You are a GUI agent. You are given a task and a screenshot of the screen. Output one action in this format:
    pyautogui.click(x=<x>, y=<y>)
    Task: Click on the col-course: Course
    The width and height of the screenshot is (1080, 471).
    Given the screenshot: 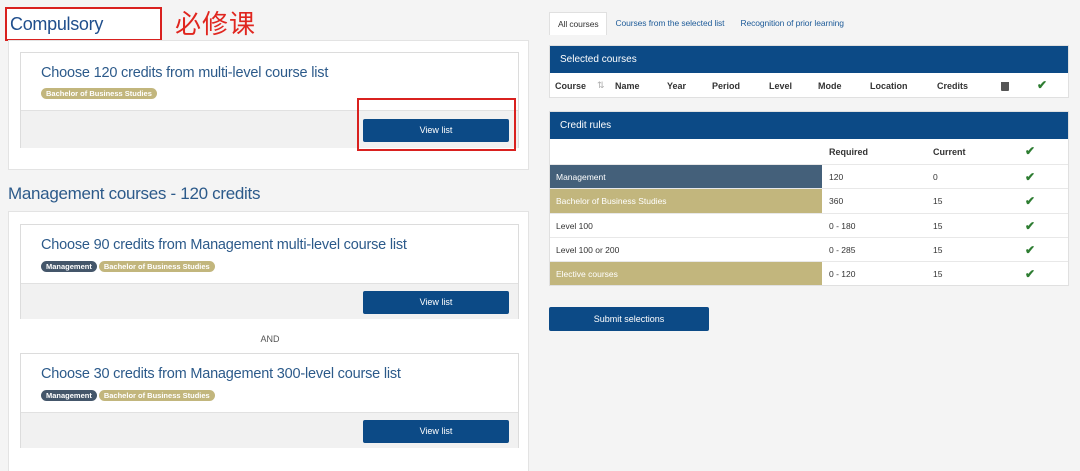 What is the action you would take?
    pyautogui.click(x=570, y=86)
    